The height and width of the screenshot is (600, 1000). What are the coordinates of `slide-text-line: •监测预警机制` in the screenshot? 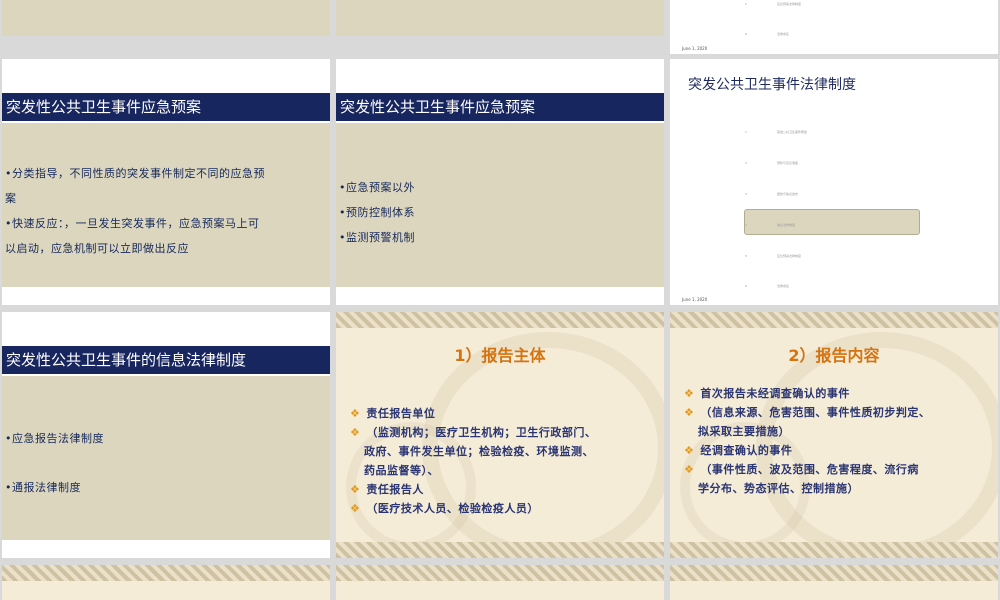 It's located at (377, 237).